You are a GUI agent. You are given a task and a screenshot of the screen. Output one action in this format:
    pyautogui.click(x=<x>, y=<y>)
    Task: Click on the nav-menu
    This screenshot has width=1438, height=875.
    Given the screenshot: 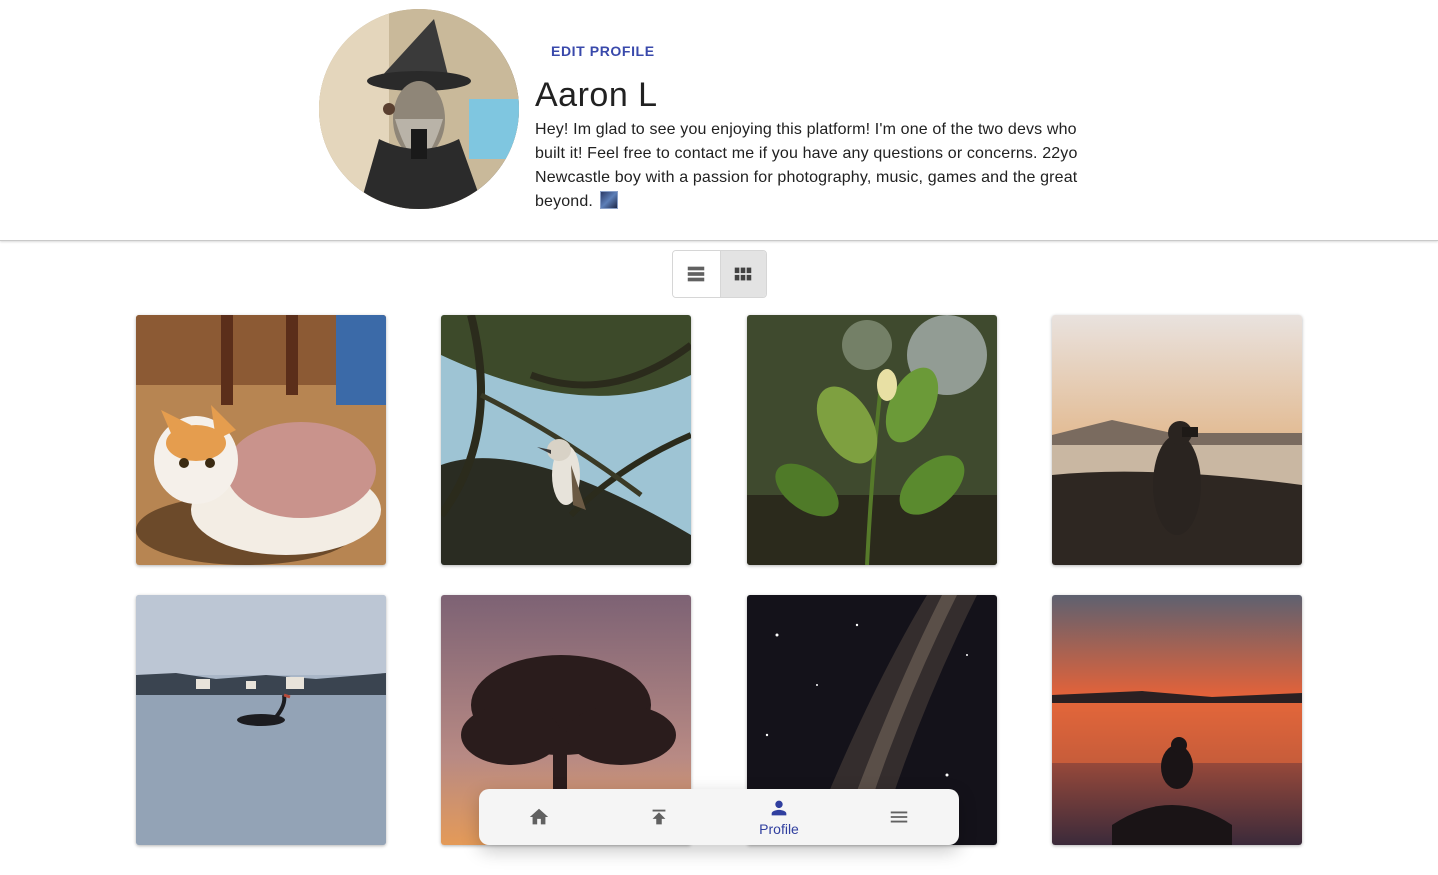 What is the action you would take?
    pyautogui.click(x=899, y=817)
    